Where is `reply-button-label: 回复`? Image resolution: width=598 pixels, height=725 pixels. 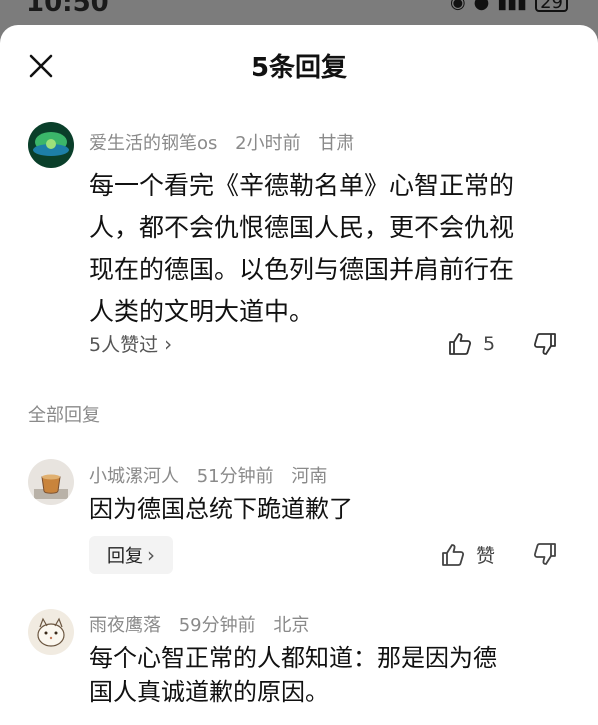 reply-button-label: 回复 is located at coordinates (125, 556).